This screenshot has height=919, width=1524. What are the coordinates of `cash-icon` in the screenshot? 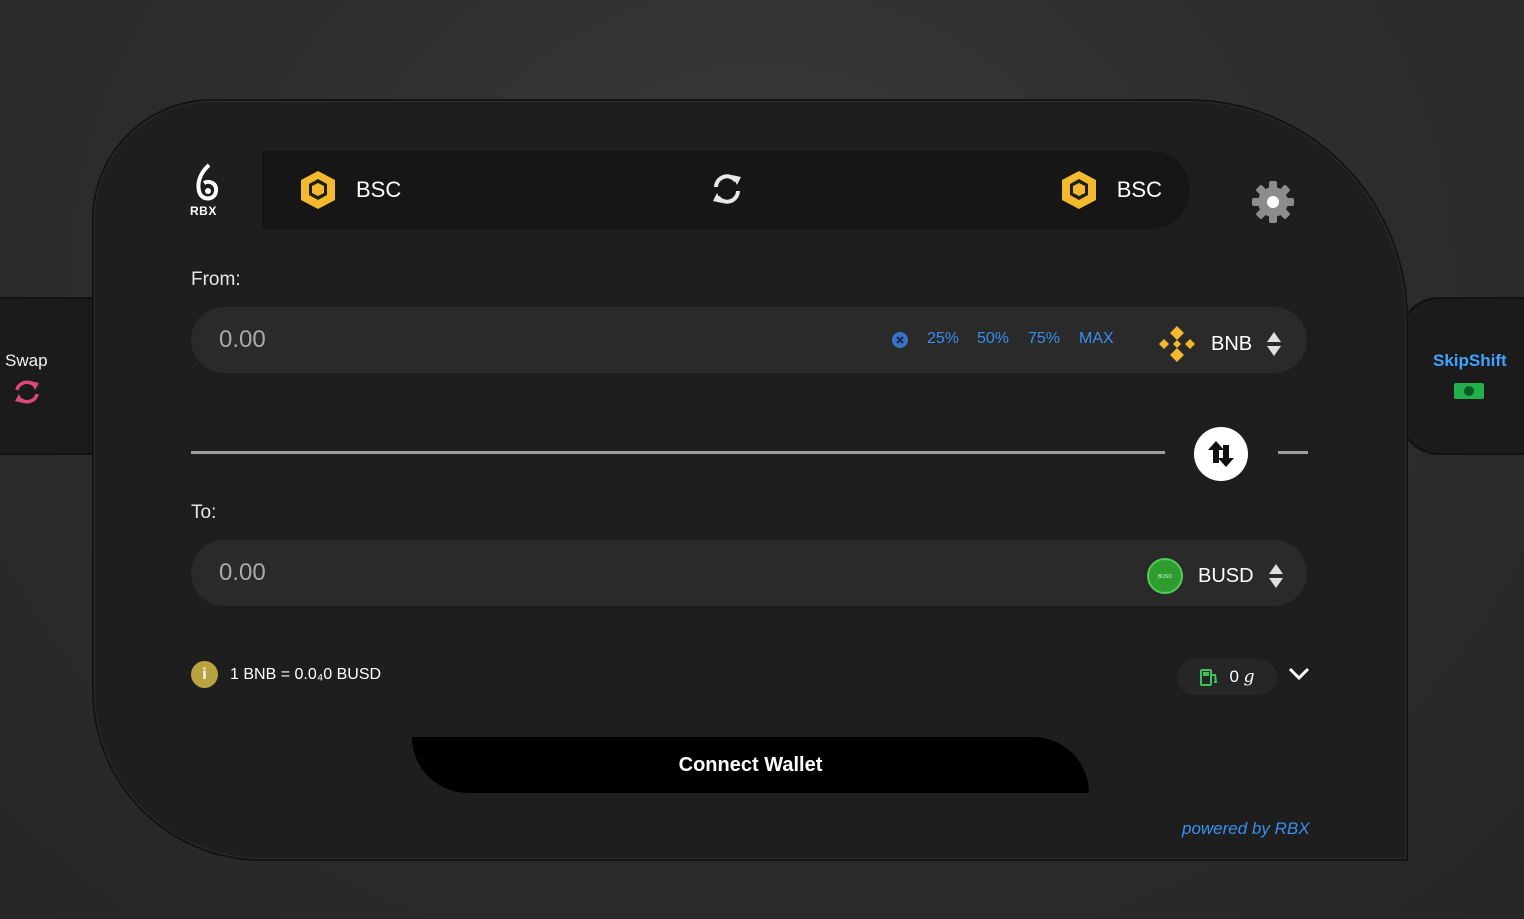 It's located at (1469, 391).